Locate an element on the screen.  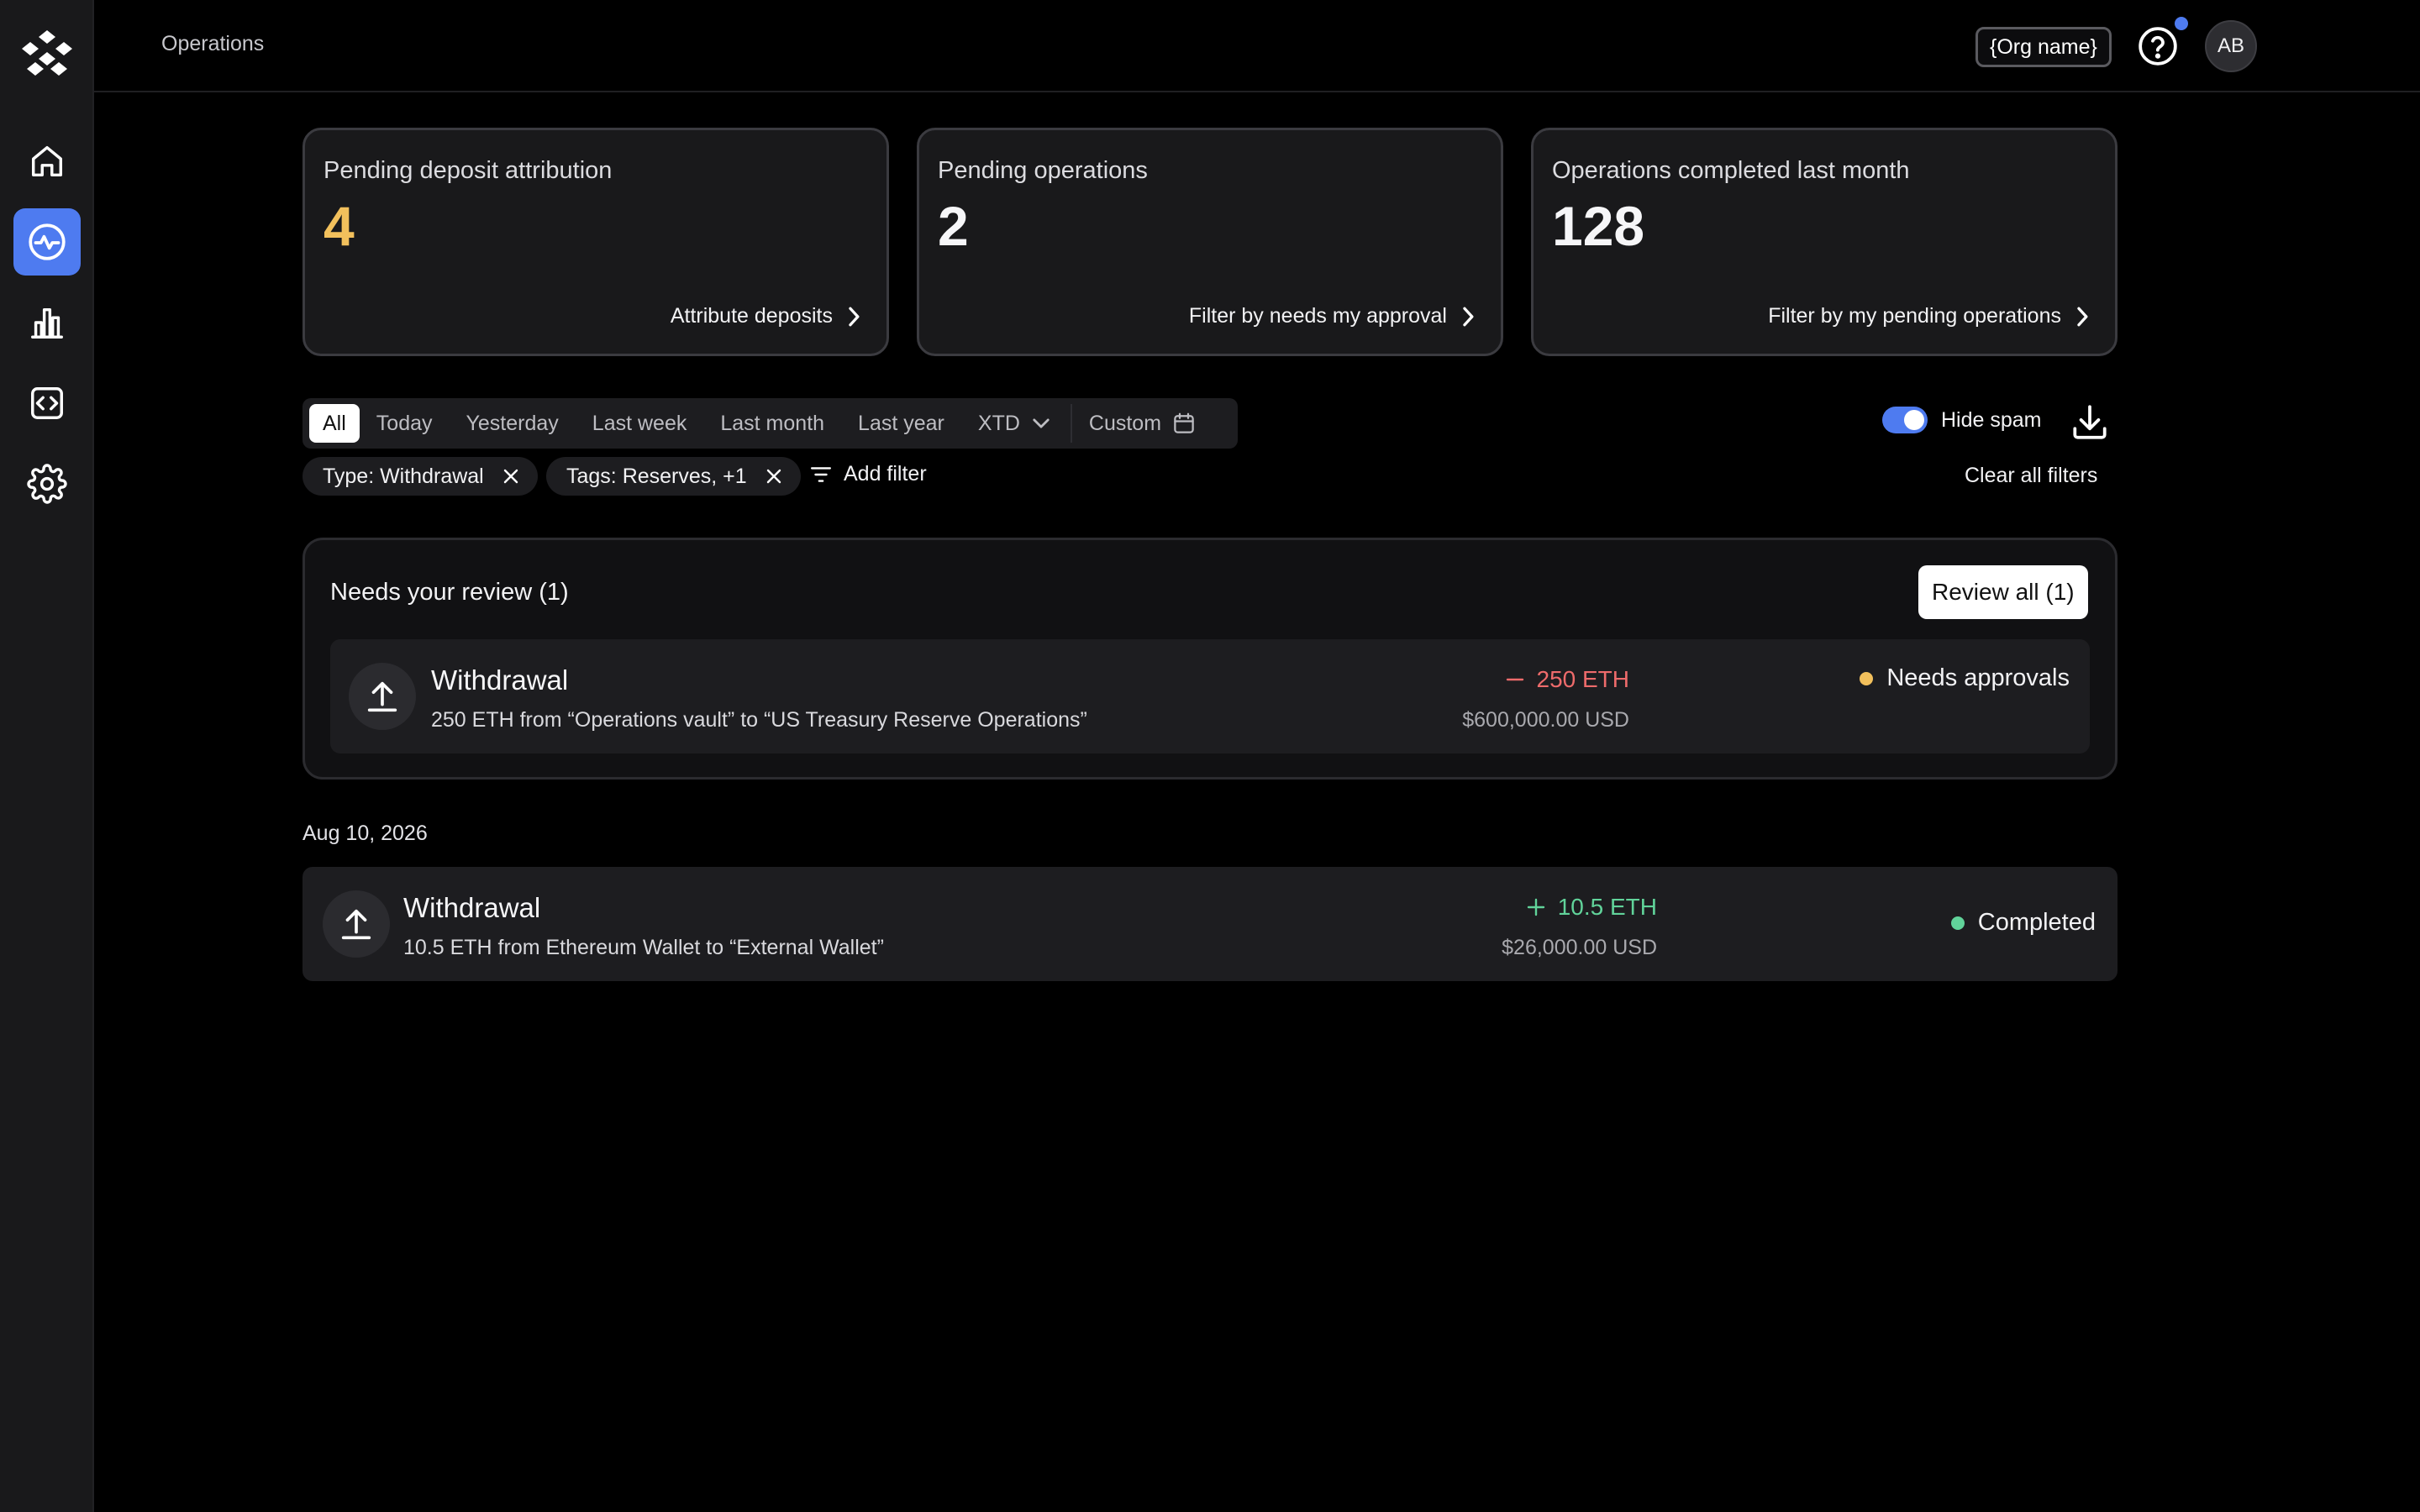
stat-value: 2 is located at coordinates (954, 226).